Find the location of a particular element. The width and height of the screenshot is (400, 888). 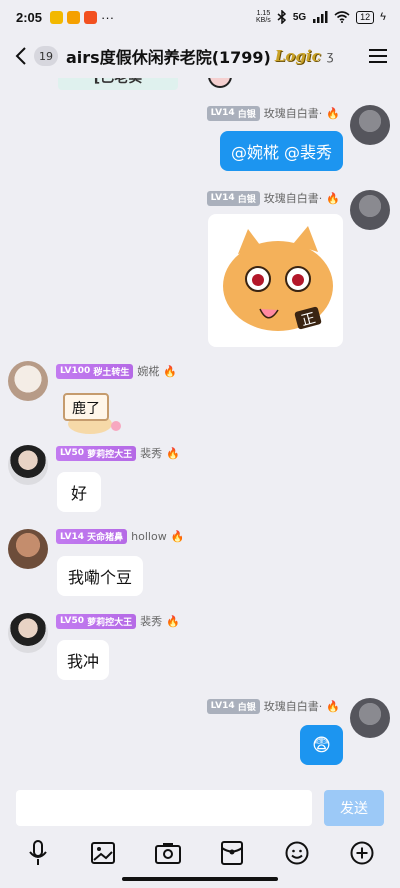

partial-sticker: [已老实 is located at coordinates (118, 84).